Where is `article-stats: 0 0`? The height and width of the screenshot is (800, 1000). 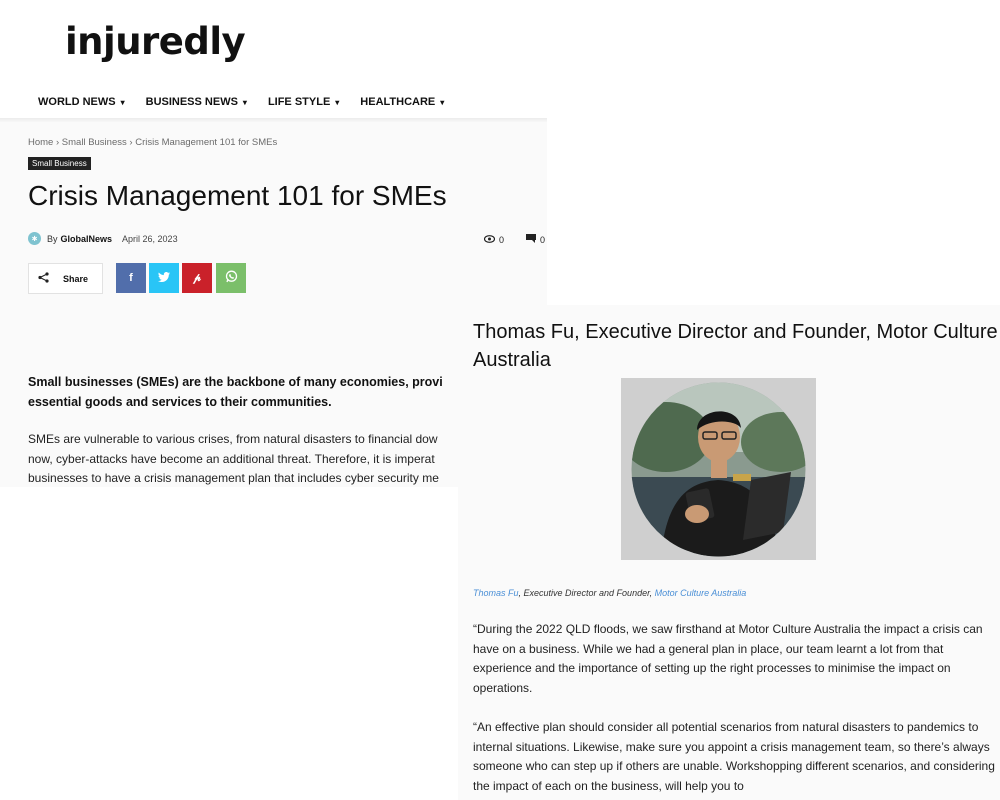
article-stats: 0 0 is located at coordinates (514, 239).